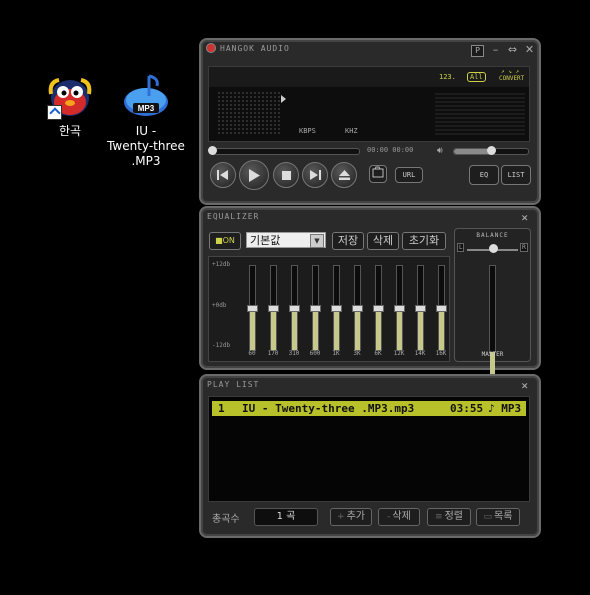 This screenshot has height=595, width=590. Describe the element at coordinates (378, 353) in the screenshot. I see `eq-band-label: 6K` at that location.